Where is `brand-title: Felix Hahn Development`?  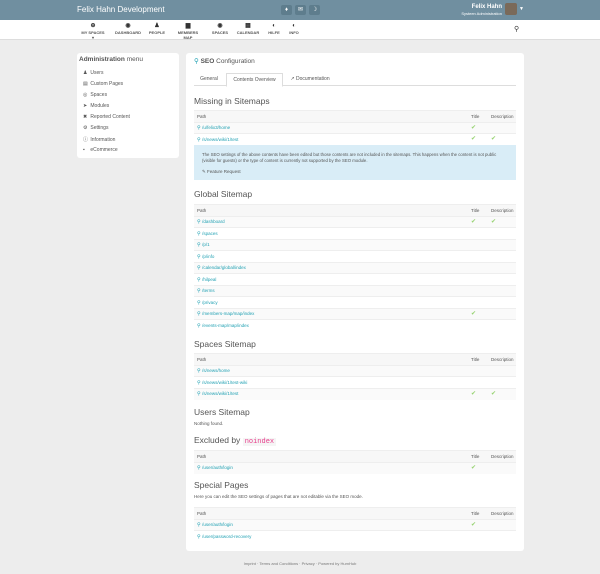
brand-title: Felix Hahn Development is located at coordinates (121, 9).